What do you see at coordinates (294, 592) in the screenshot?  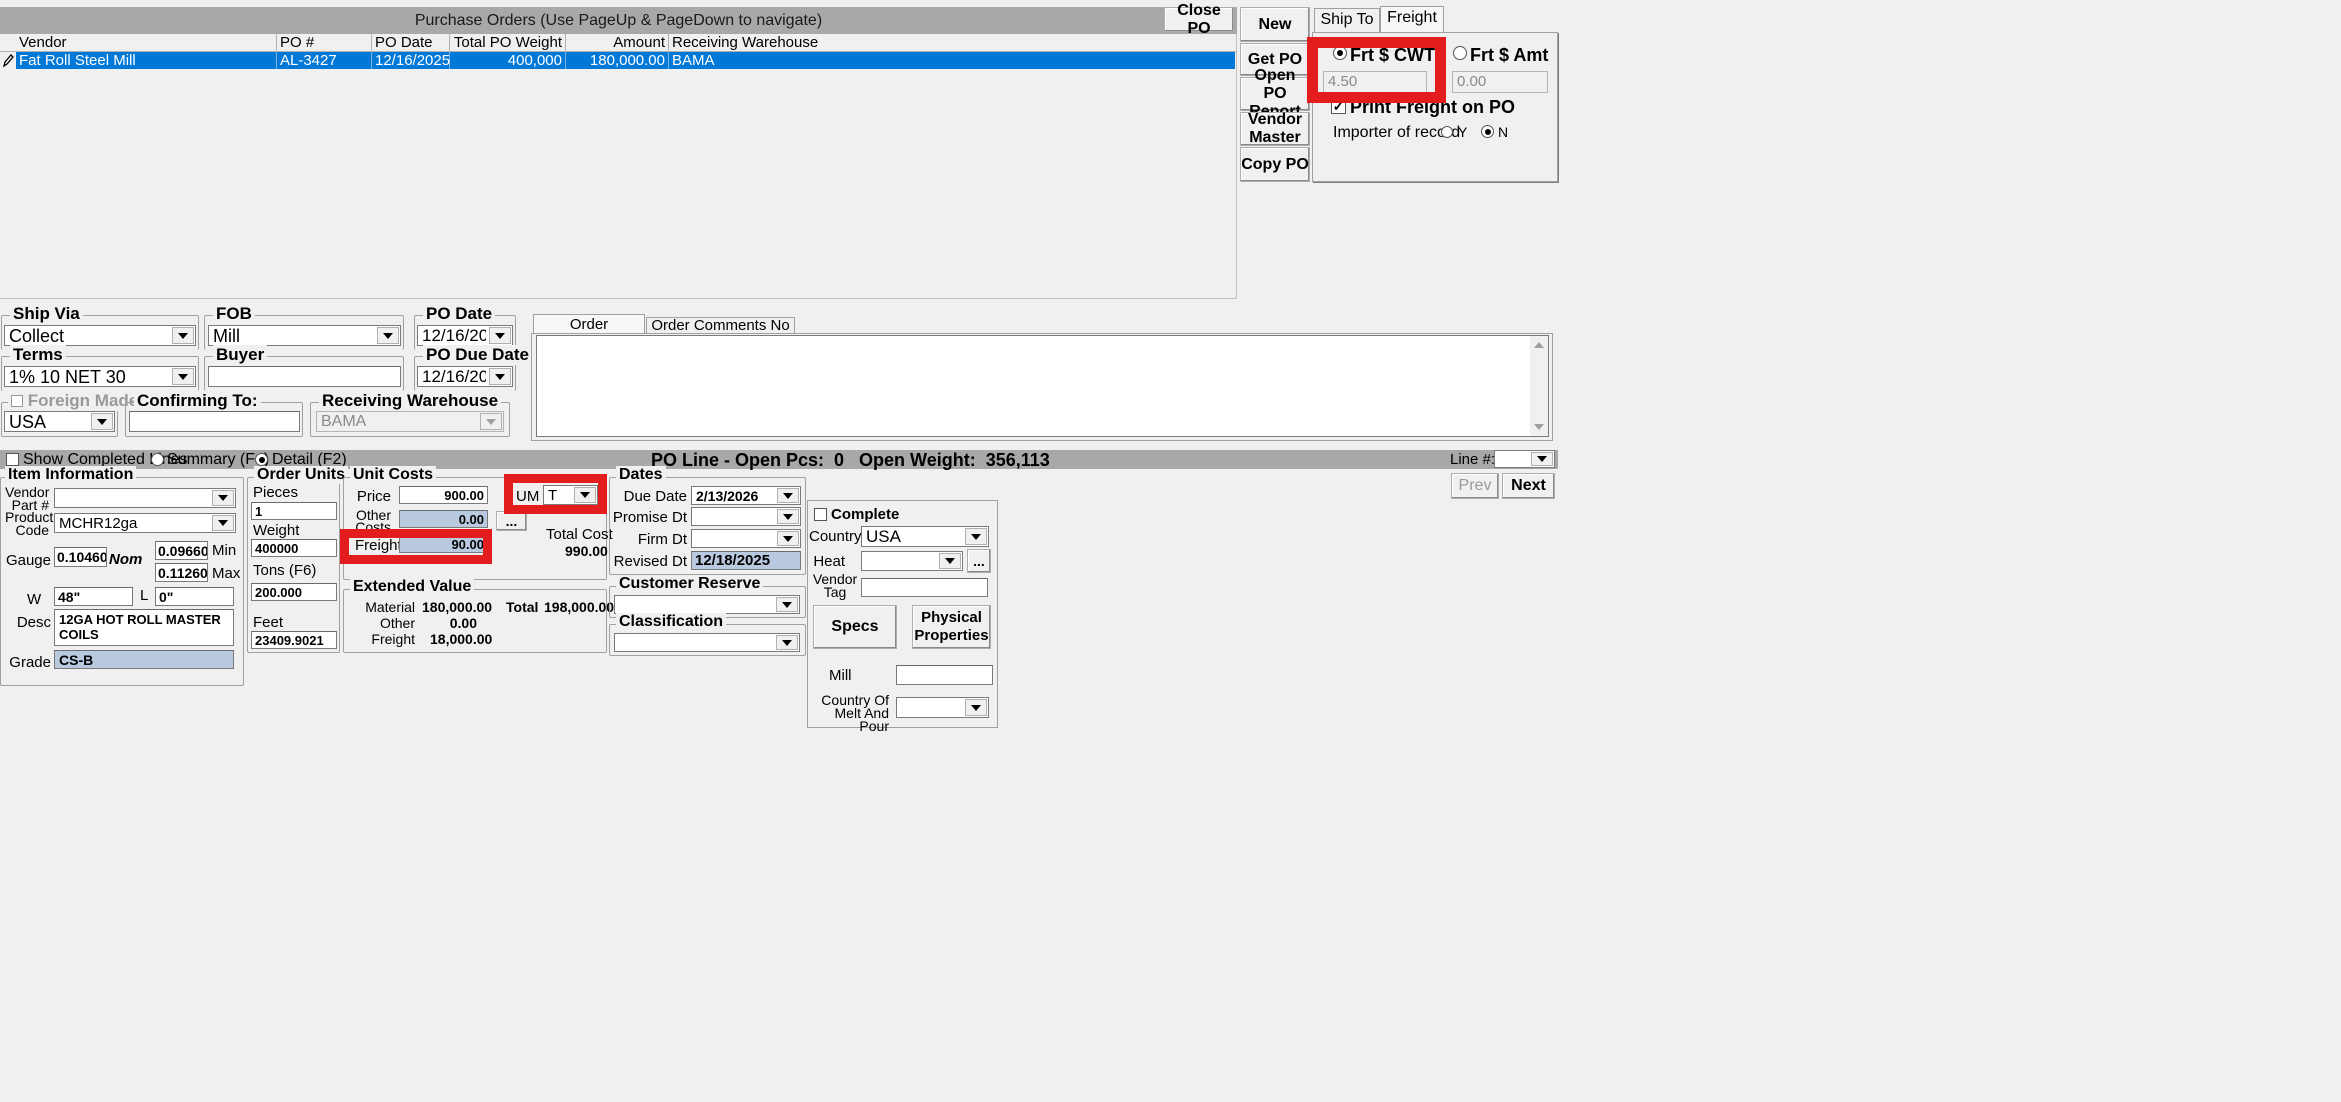 I see `tons-input: 200.000` at bounding box center [294, 592].